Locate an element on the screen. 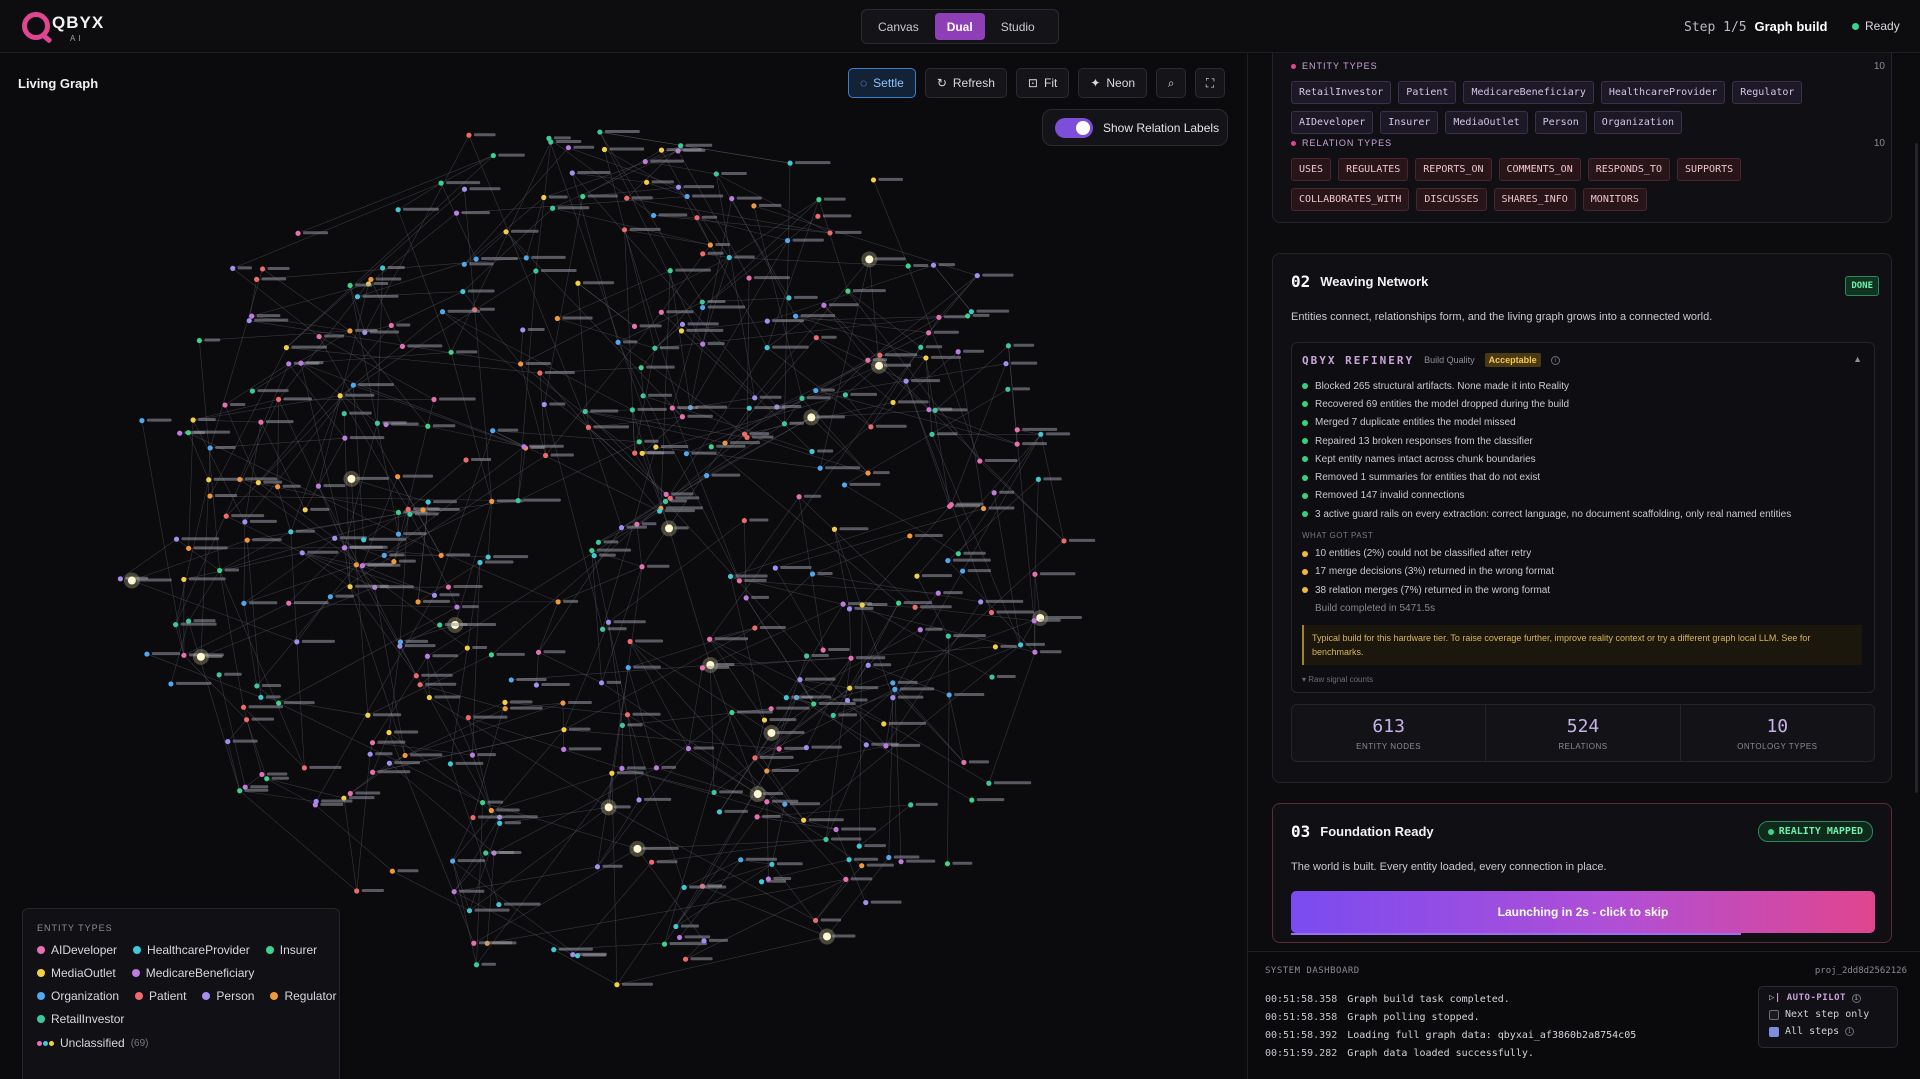 This screenshot has width=1920, height=1079. legend-item: Organization is located at coordinates (78, 996).